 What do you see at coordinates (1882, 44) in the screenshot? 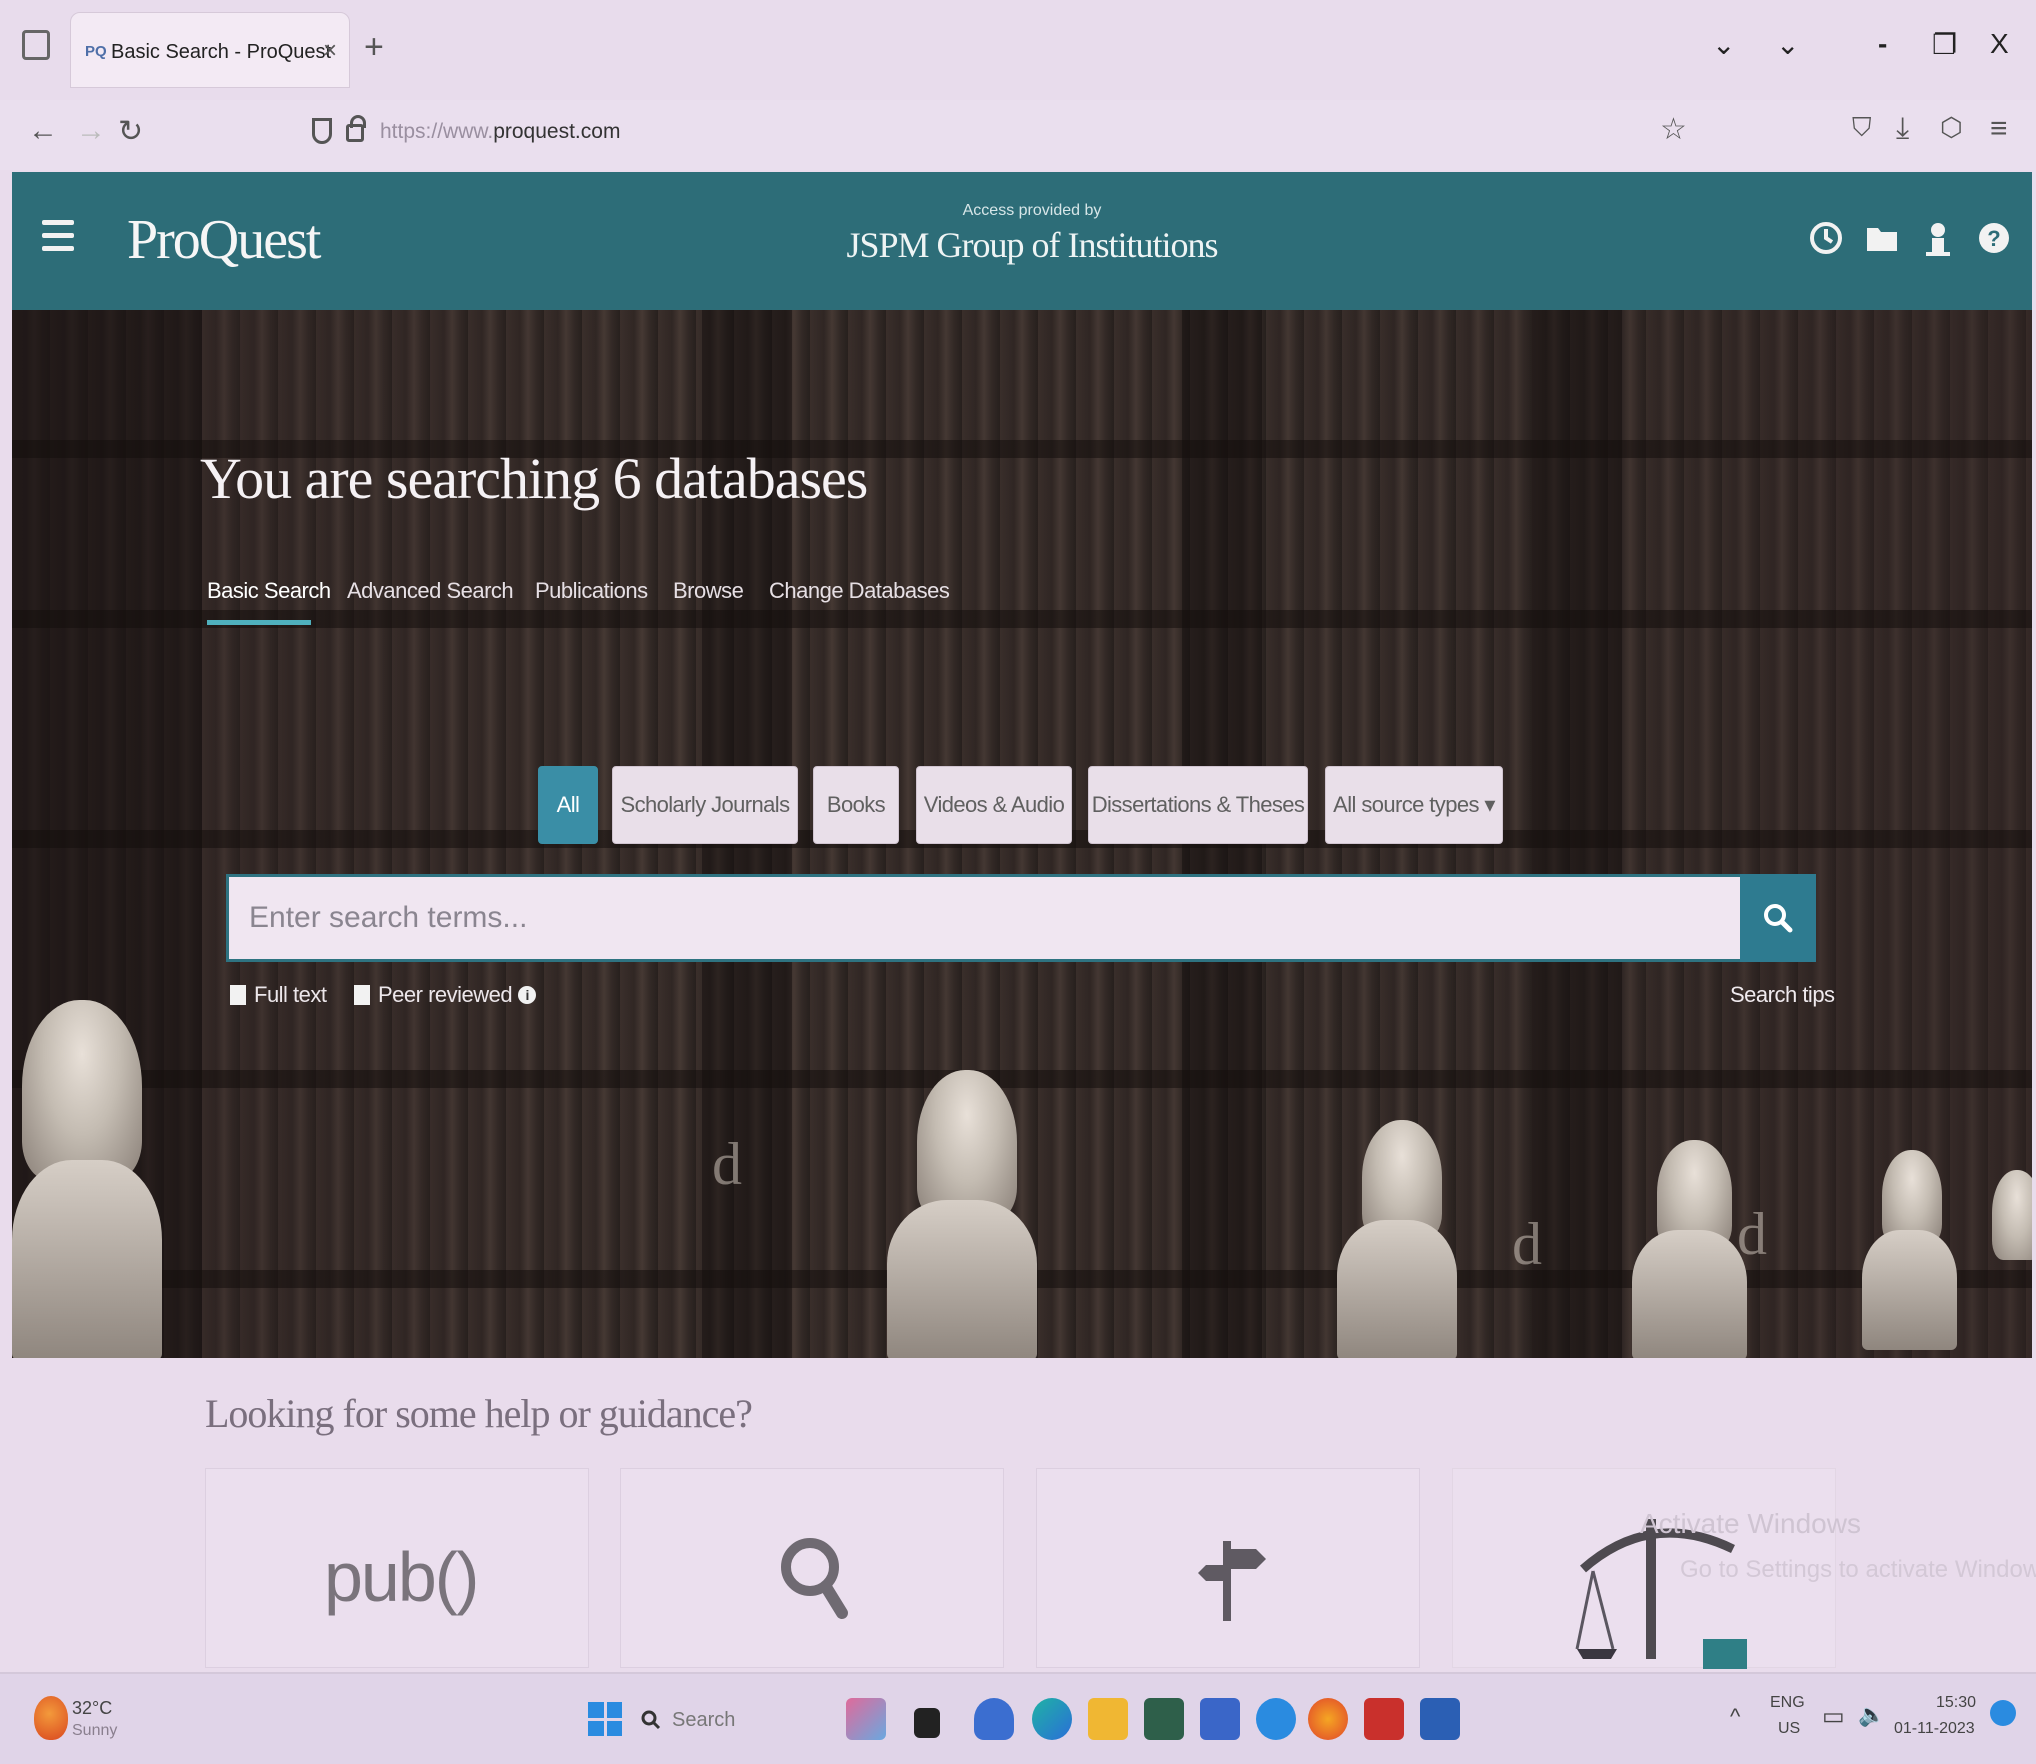
I see `minimize-button: -` at bounding box center [1882, 44].